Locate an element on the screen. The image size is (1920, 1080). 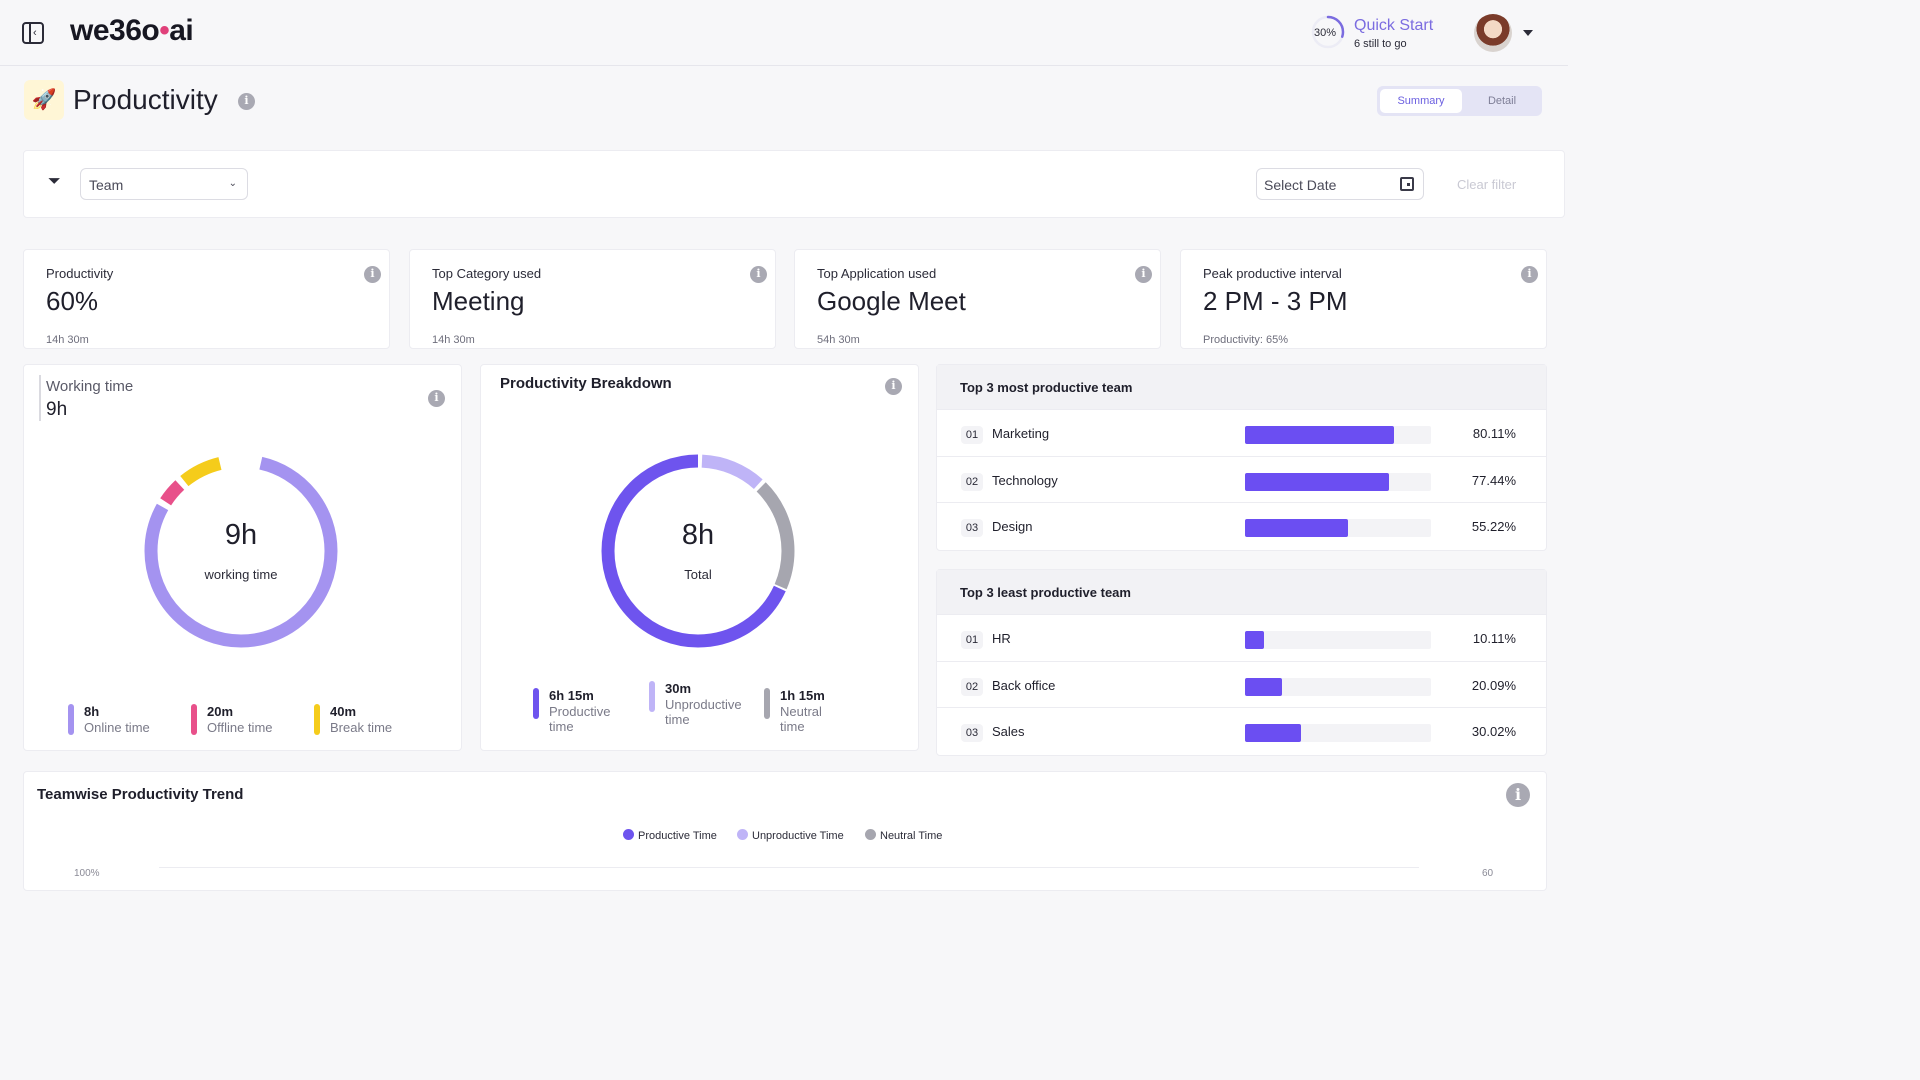
stat-subtext: 14h 30m is located at coordinates (453, 340).